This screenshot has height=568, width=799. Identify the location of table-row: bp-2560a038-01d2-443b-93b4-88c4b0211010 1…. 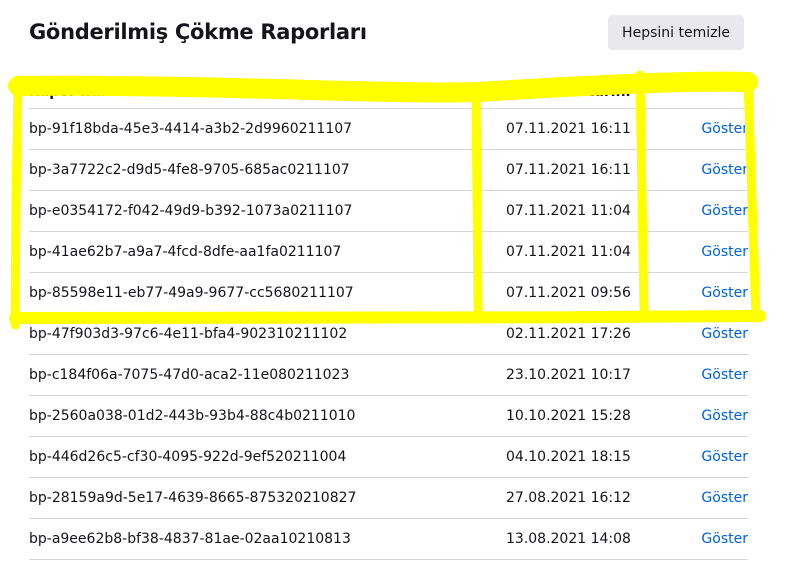
(388, 416).